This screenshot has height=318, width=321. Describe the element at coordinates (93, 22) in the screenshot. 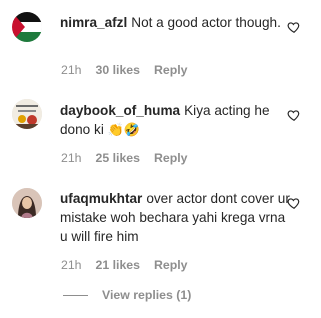

I see `comment-username: nimra_afzl` at that location.